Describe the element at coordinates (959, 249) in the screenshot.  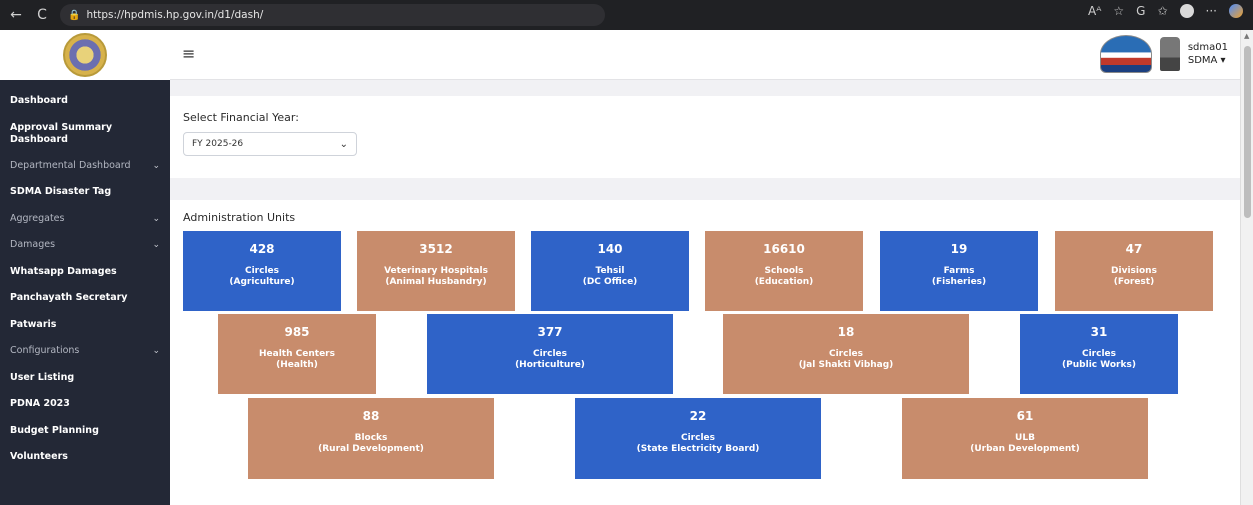
I see `tile-count: 19` at that location.